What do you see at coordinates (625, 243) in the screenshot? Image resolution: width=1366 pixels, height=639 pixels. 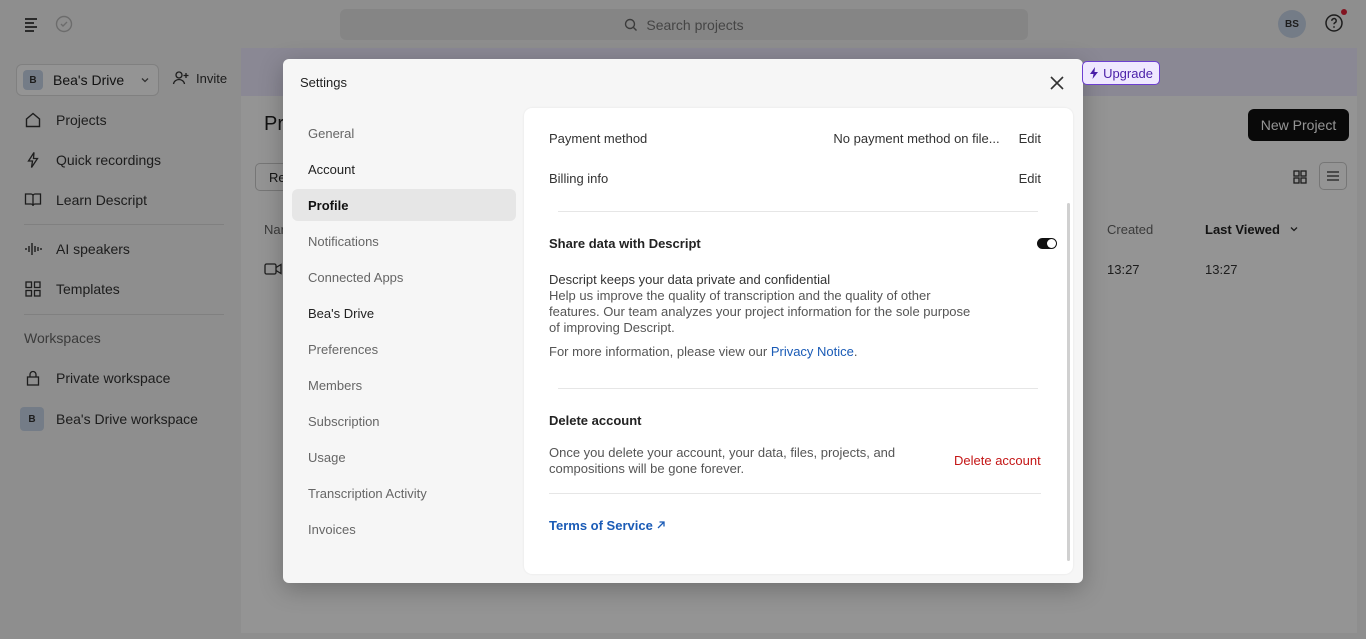 I see `share-data-title: Share data with Descript` at bounding box center [625, 243].